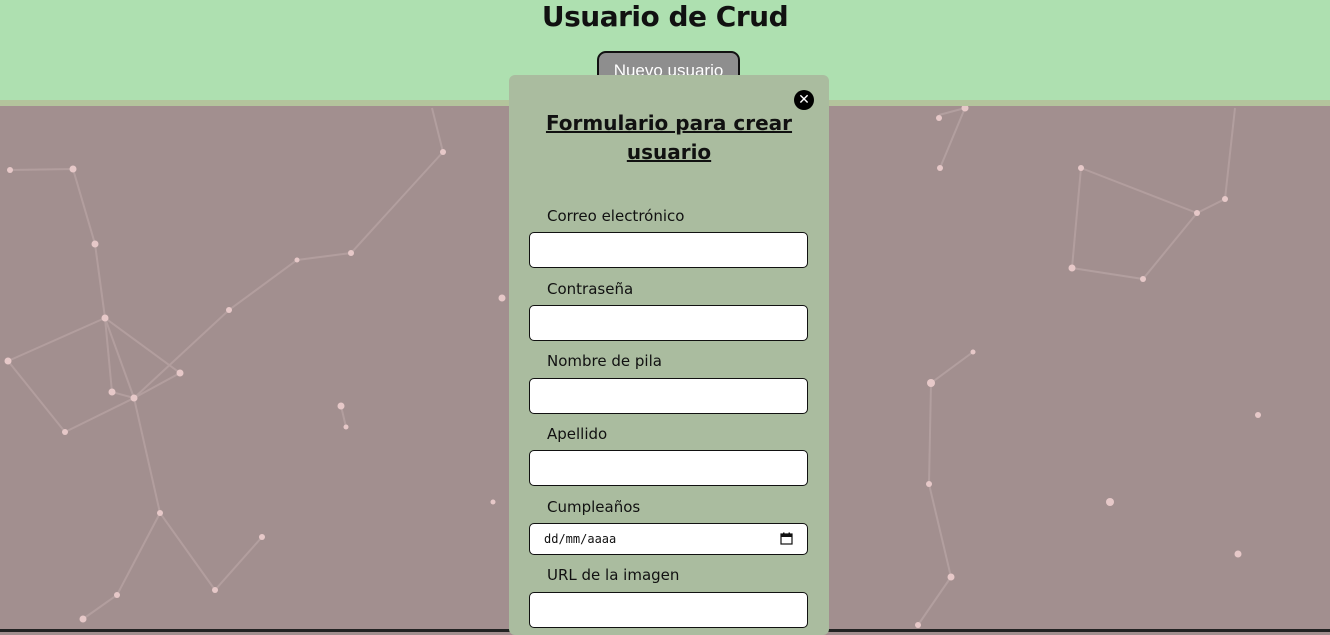  What do you see at coordinates (594, 507) in the screenshot?
I see `birthday-label: Cumpleaños` at bounding box center [594, 507].